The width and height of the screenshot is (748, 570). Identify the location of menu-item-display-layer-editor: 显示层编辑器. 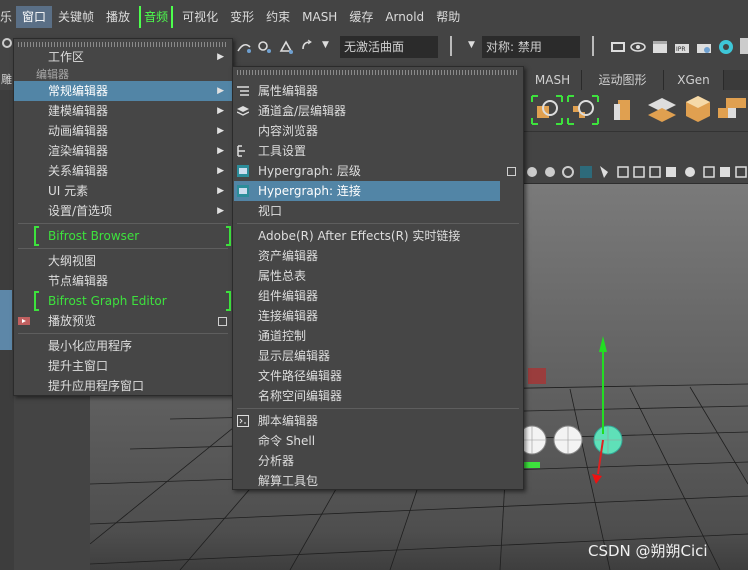
(367, 356).